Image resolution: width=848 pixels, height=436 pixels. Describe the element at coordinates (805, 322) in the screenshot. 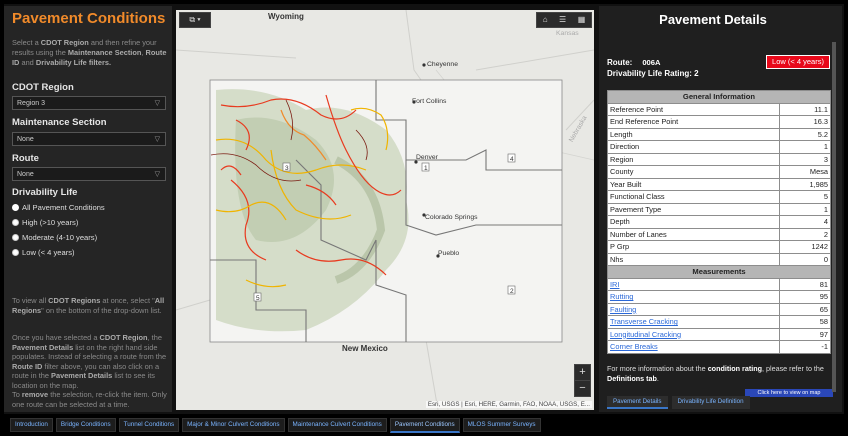

I see `row-value: 58` at that location.